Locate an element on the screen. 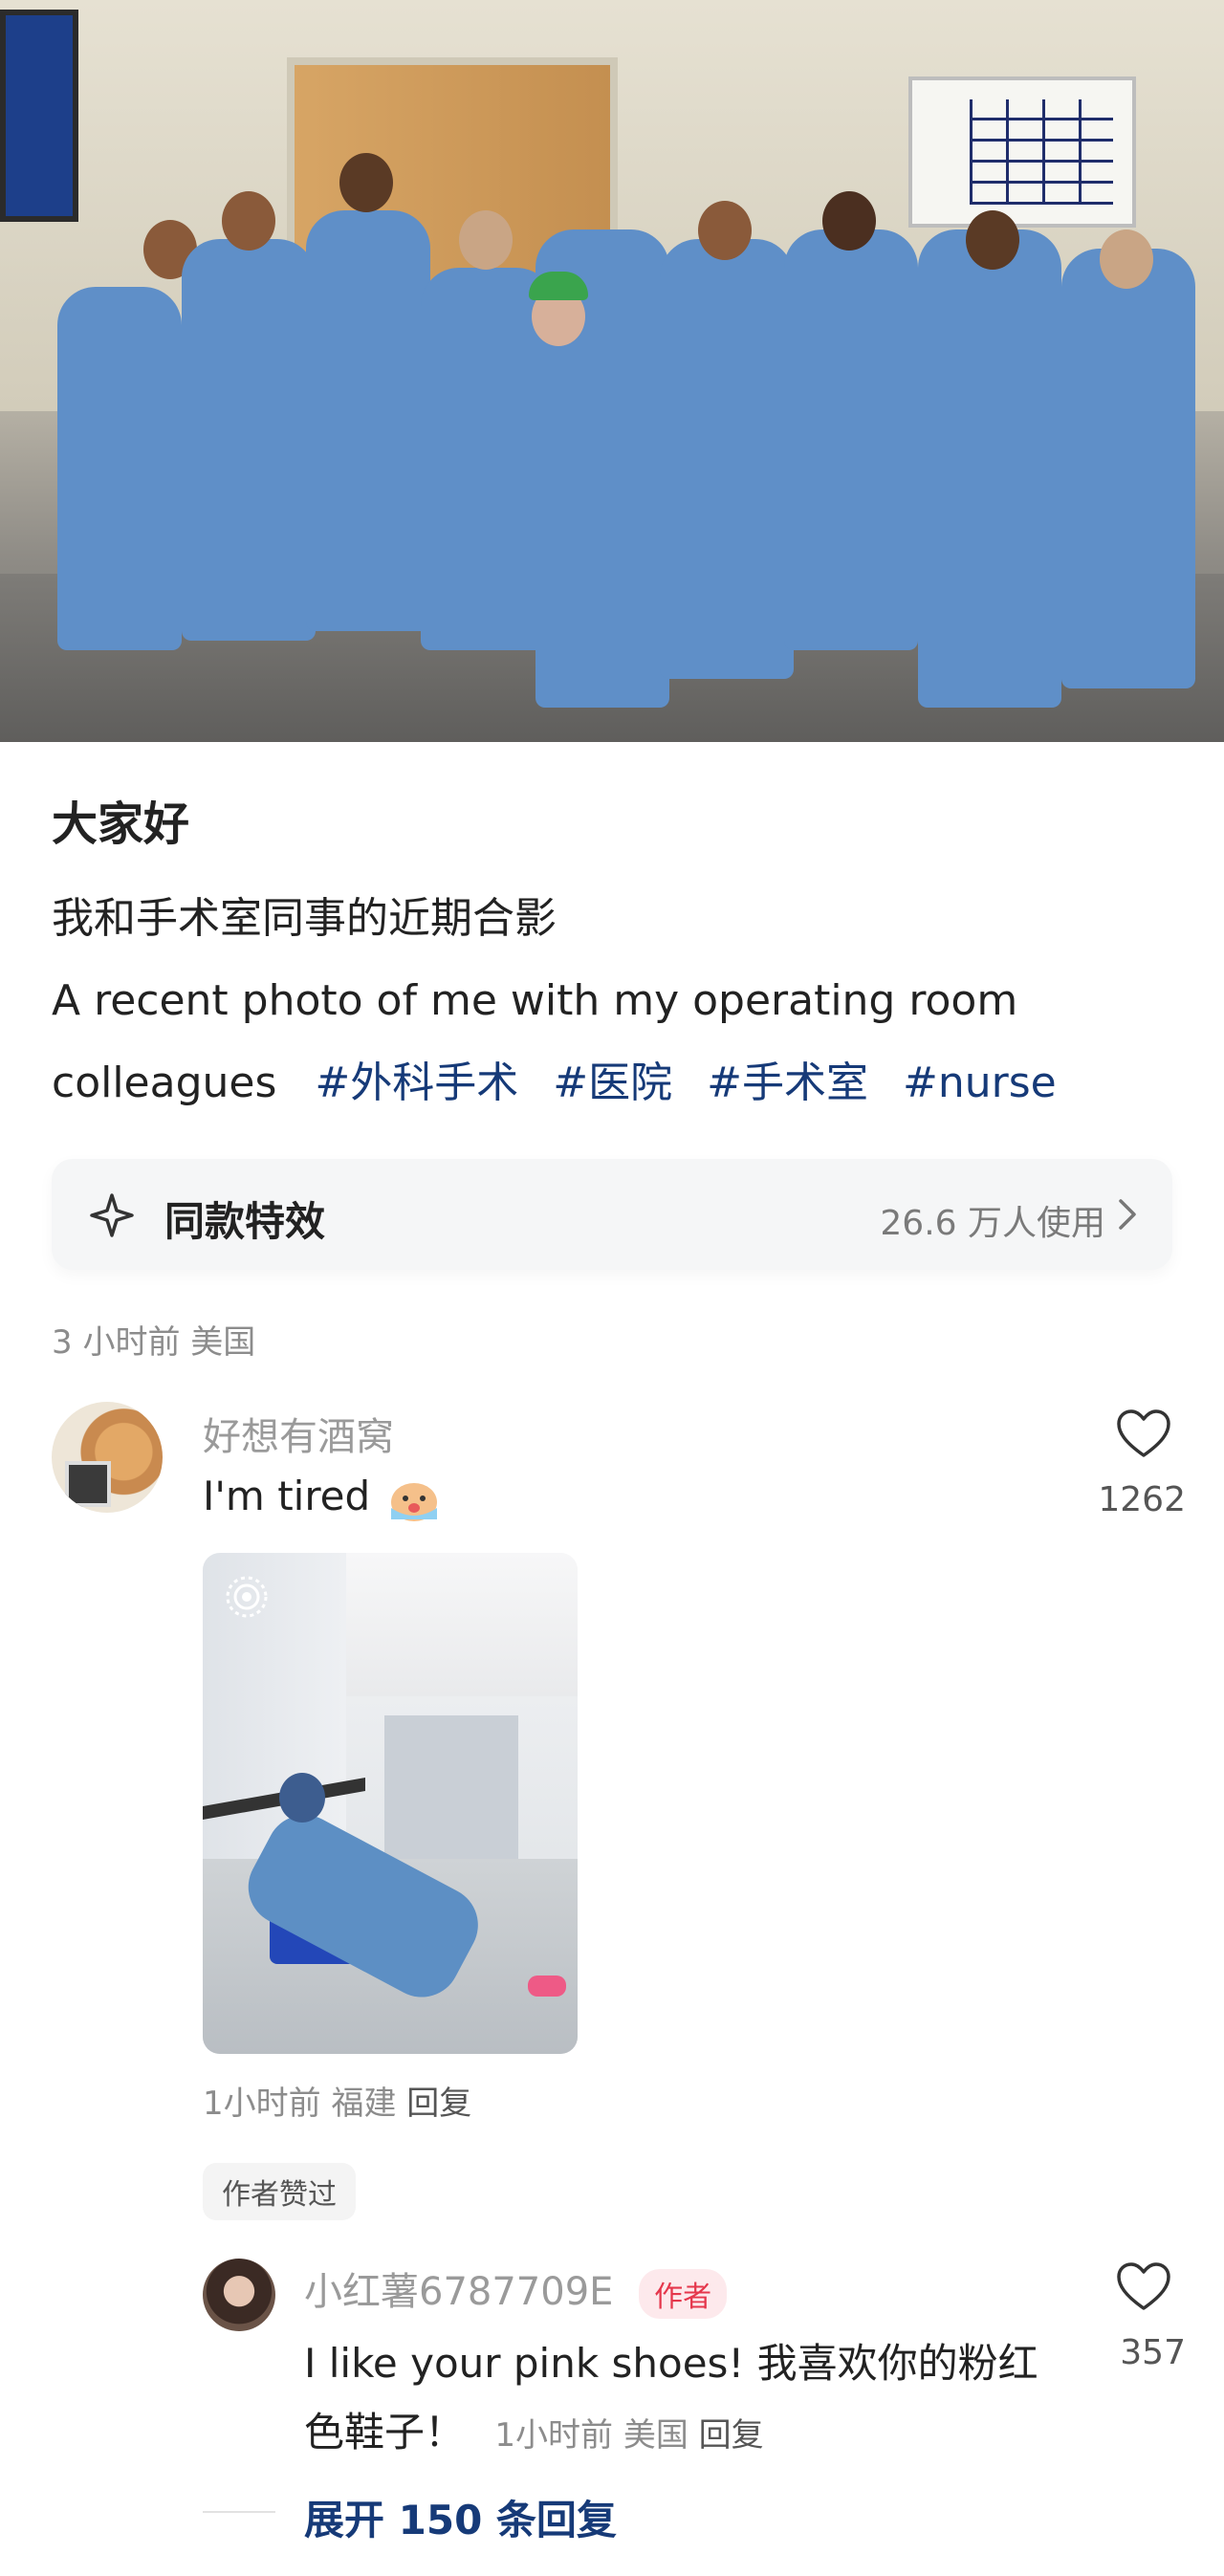  comment-author: 小红薯6787709E is located at coordinates (458, 2292).